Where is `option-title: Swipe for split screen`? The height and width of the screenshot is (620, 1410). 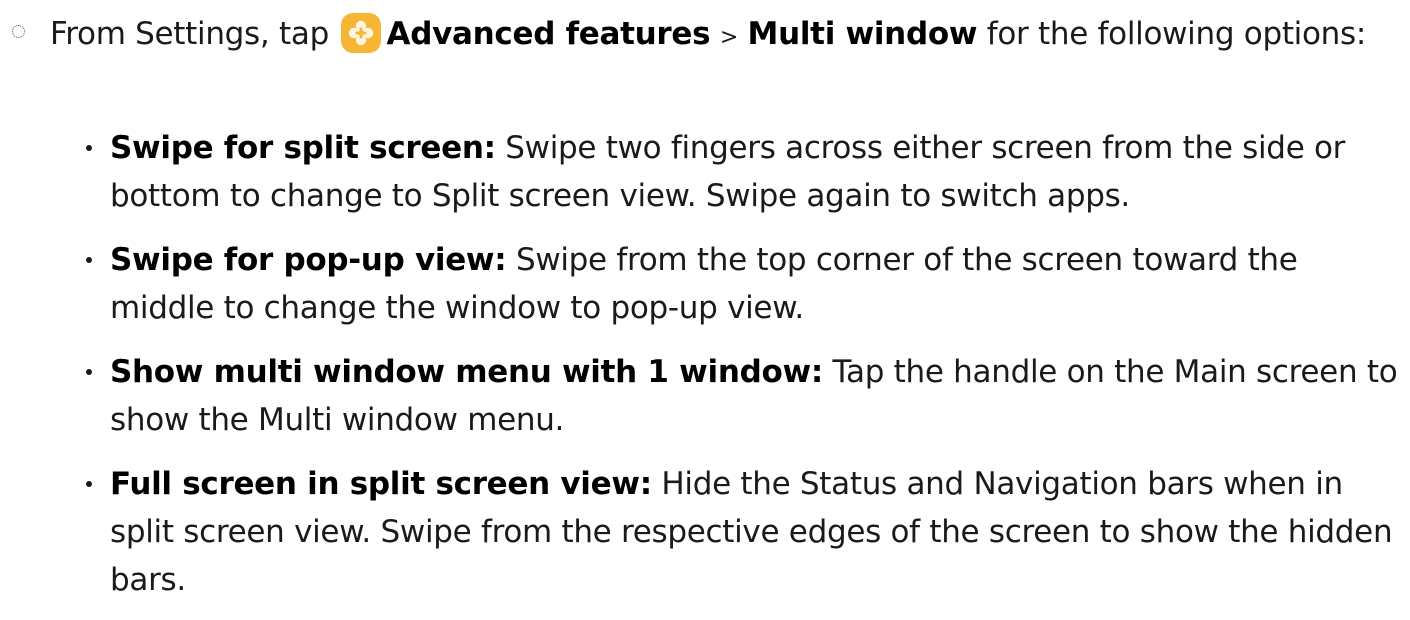 option-title: Swipe for split screen is located at coordinates (297, 148).